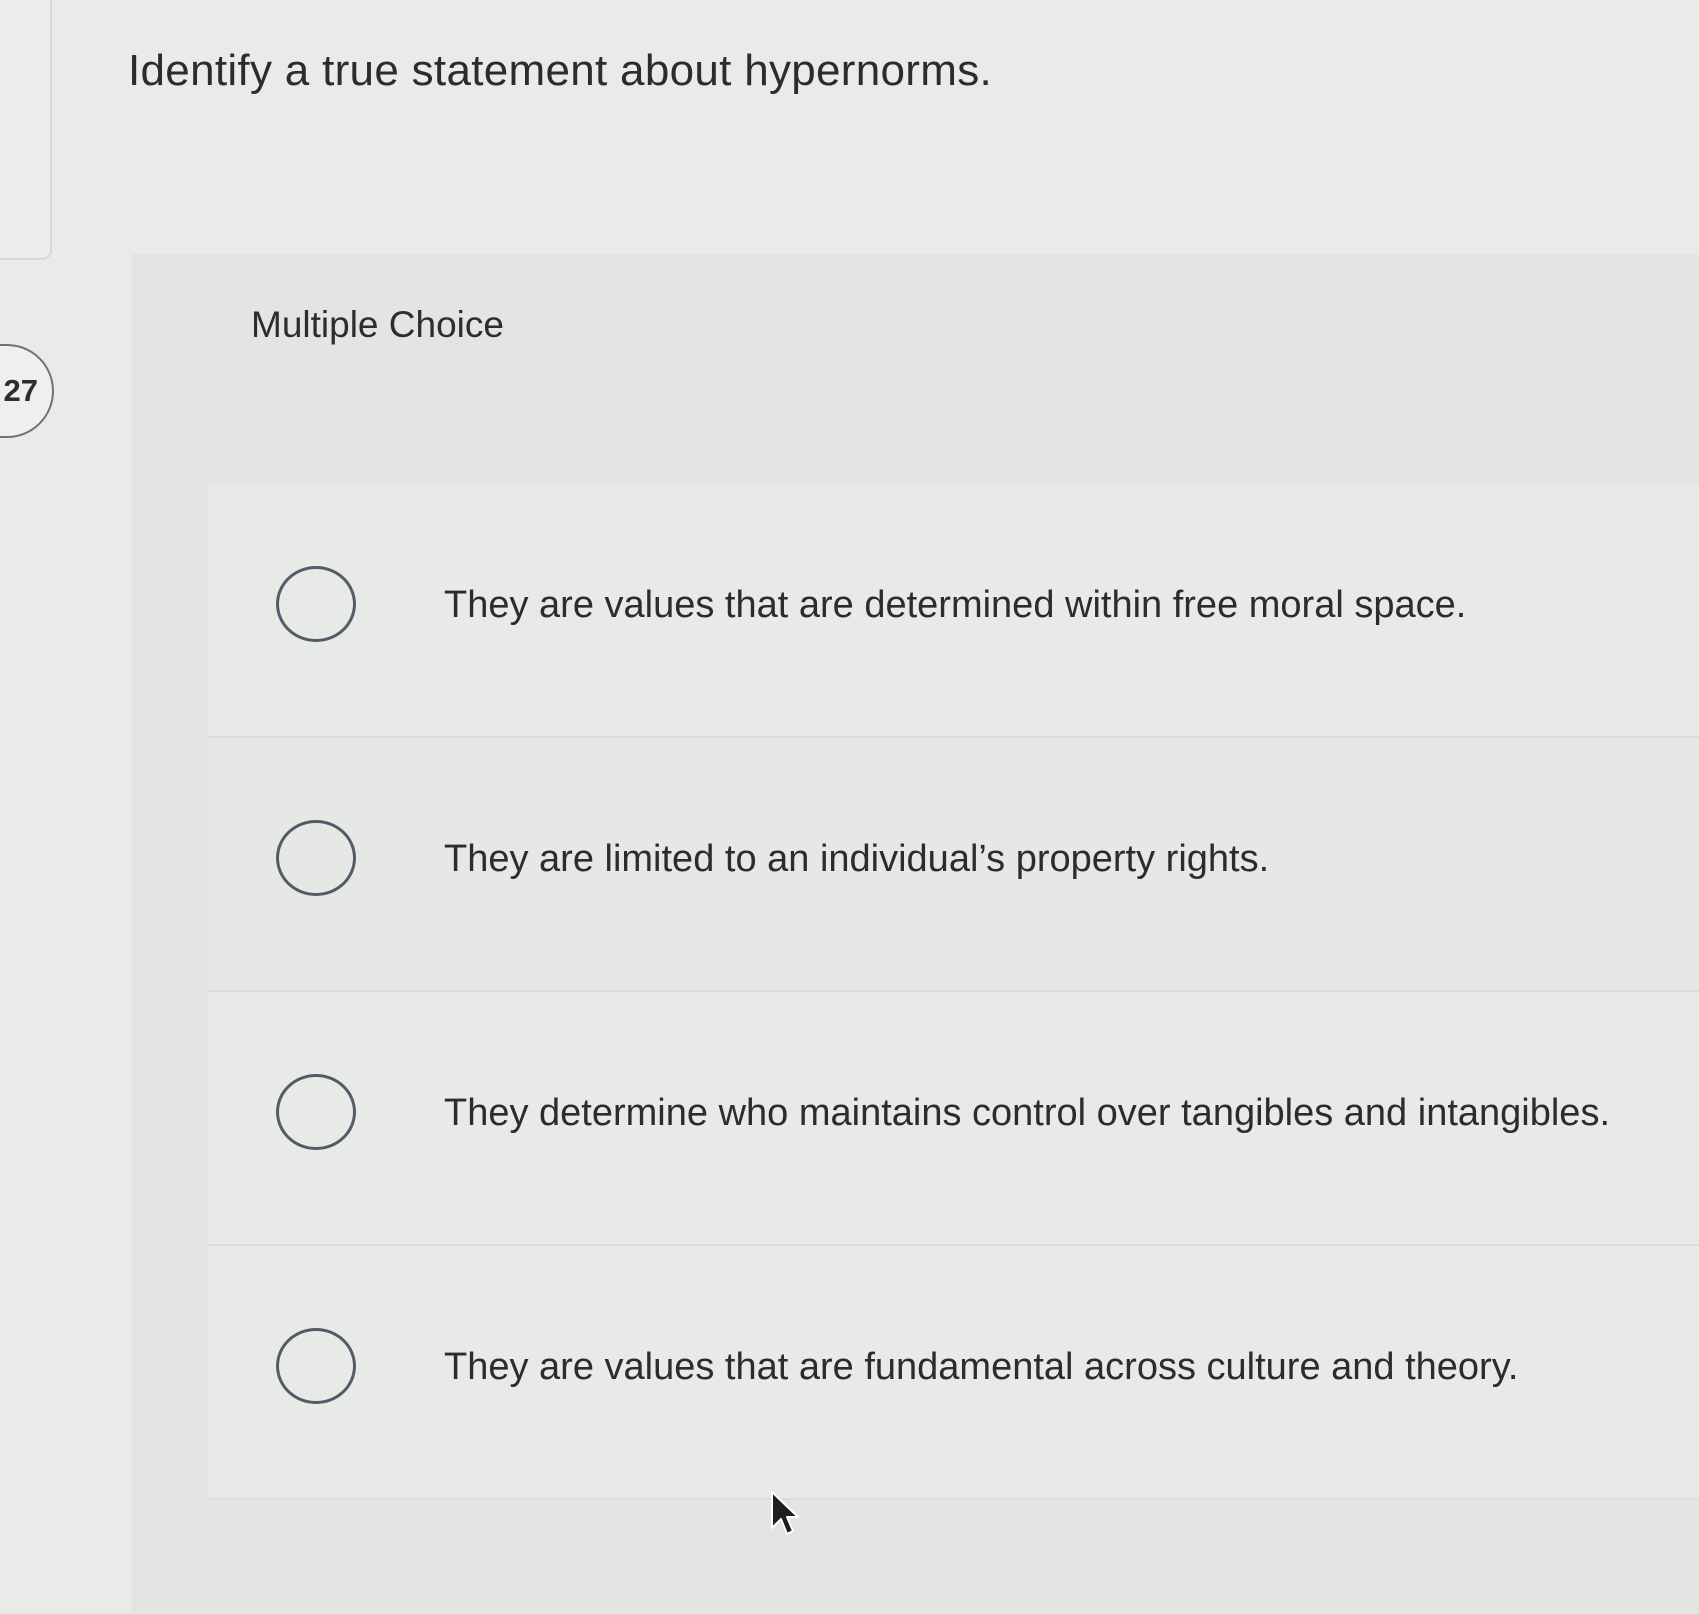 Image resolution: width=1699 pixels, height=1614 pixels. What do you see at coordinates (377, 324) in the screenshot?
I see `question-type-label: Multiple Choice` at bounding box center [377, 324].